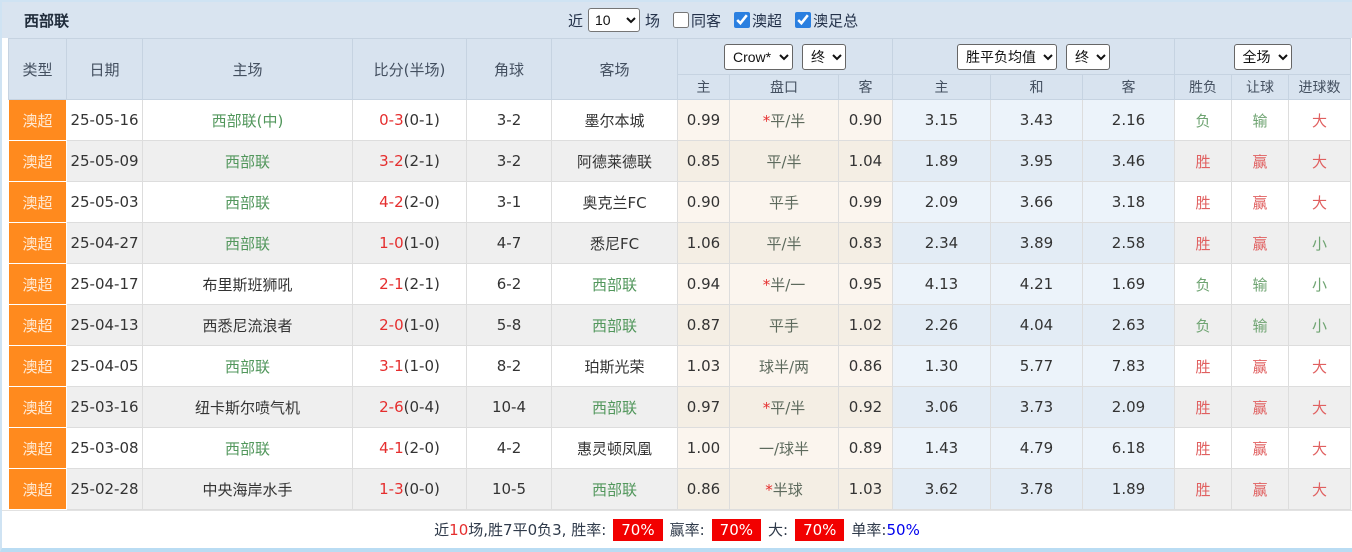 The width and height of the screenshot is (1352, 552). I want to click on home-team-link: 布里斯班狮吼, so click(247, 285).